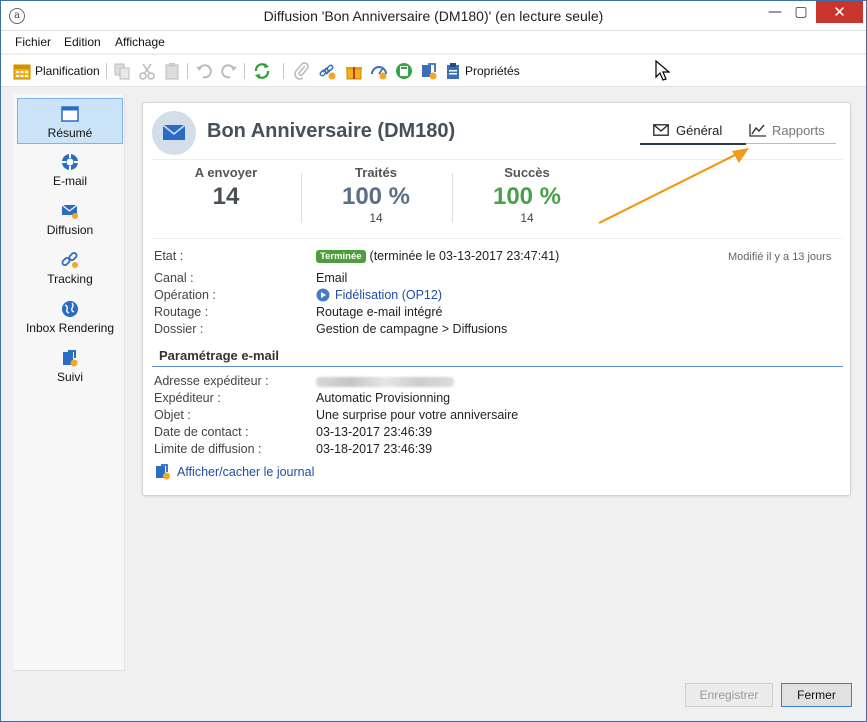 This screenshot has height=722, width=867. What do you see at coordinates (452, 198) in the screenshot?
I see `stat-divider` at bounding box center [452, 198].